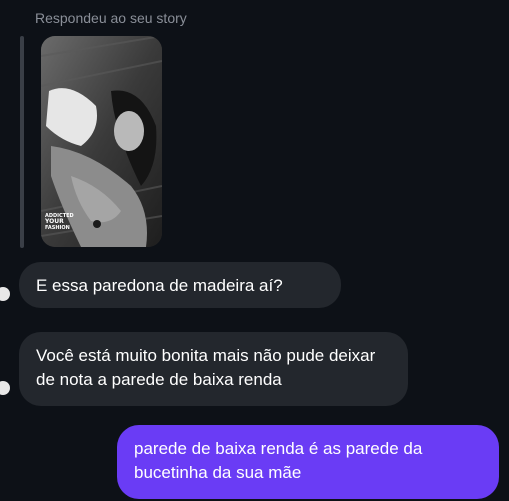 The width and height of the screenshot is (509, 501). I want to click on story-reply-label: Respondeu ao seu story, so click(111, 18).